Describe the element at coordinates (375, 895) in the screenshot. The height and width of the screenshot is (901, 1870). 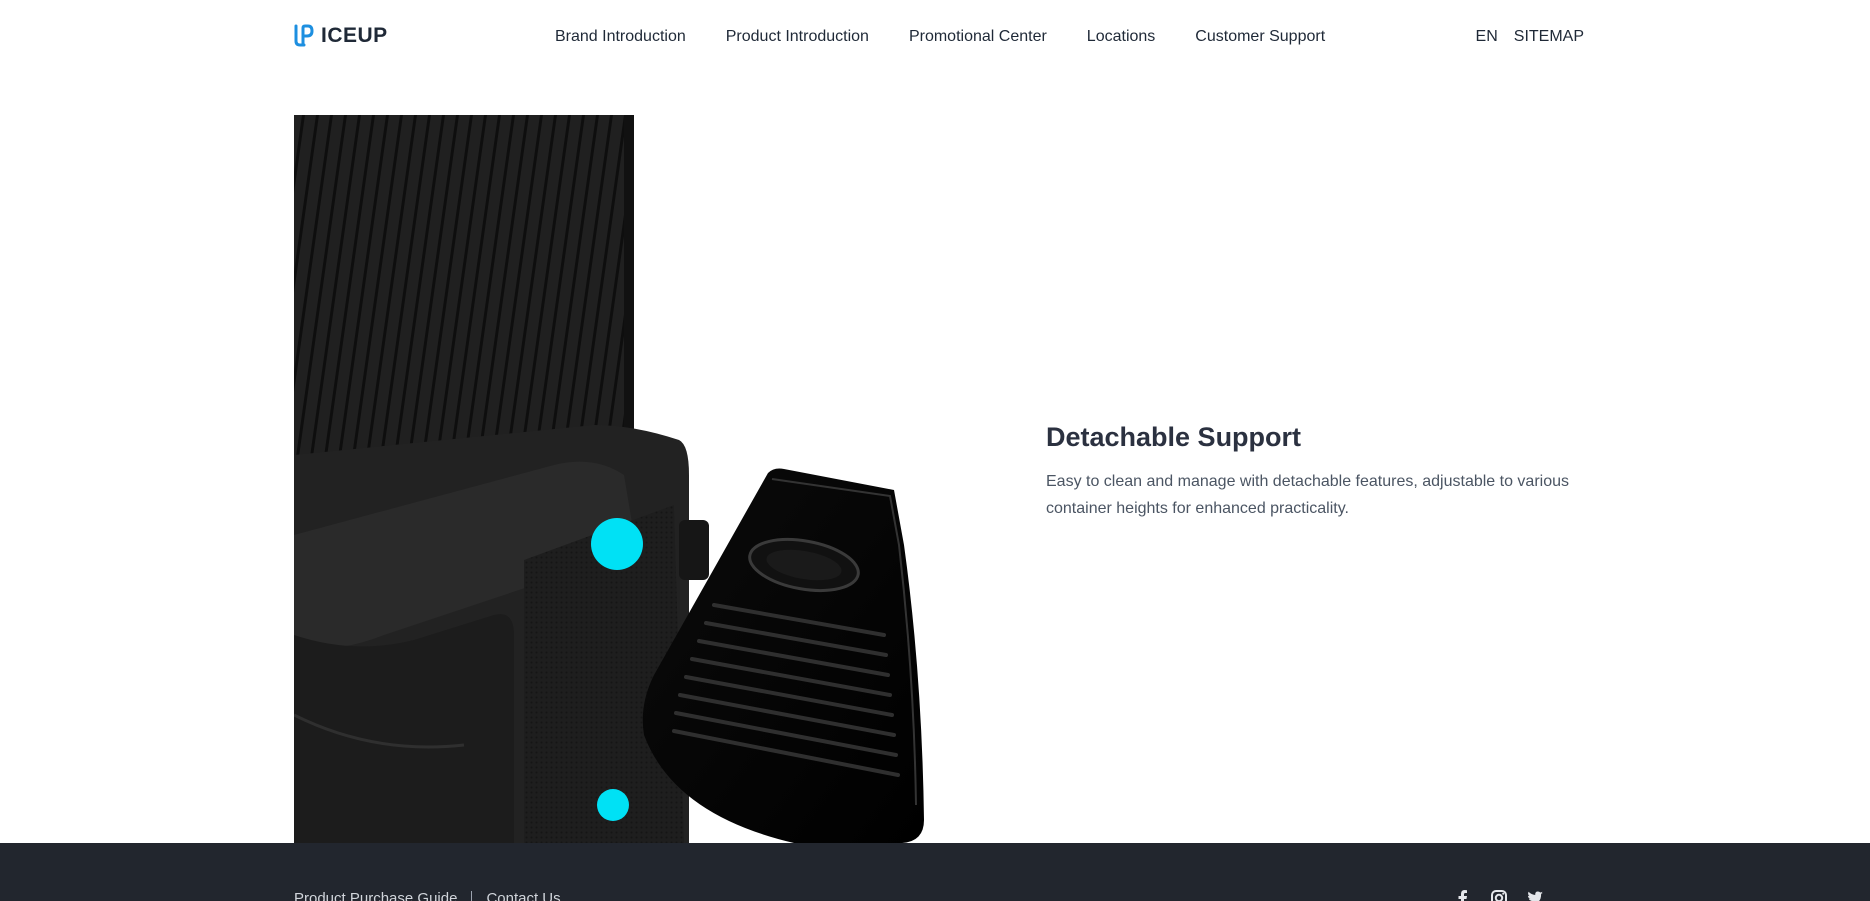
I see `footer-link-purchase-guide: Product Purchase Guide` at that location.